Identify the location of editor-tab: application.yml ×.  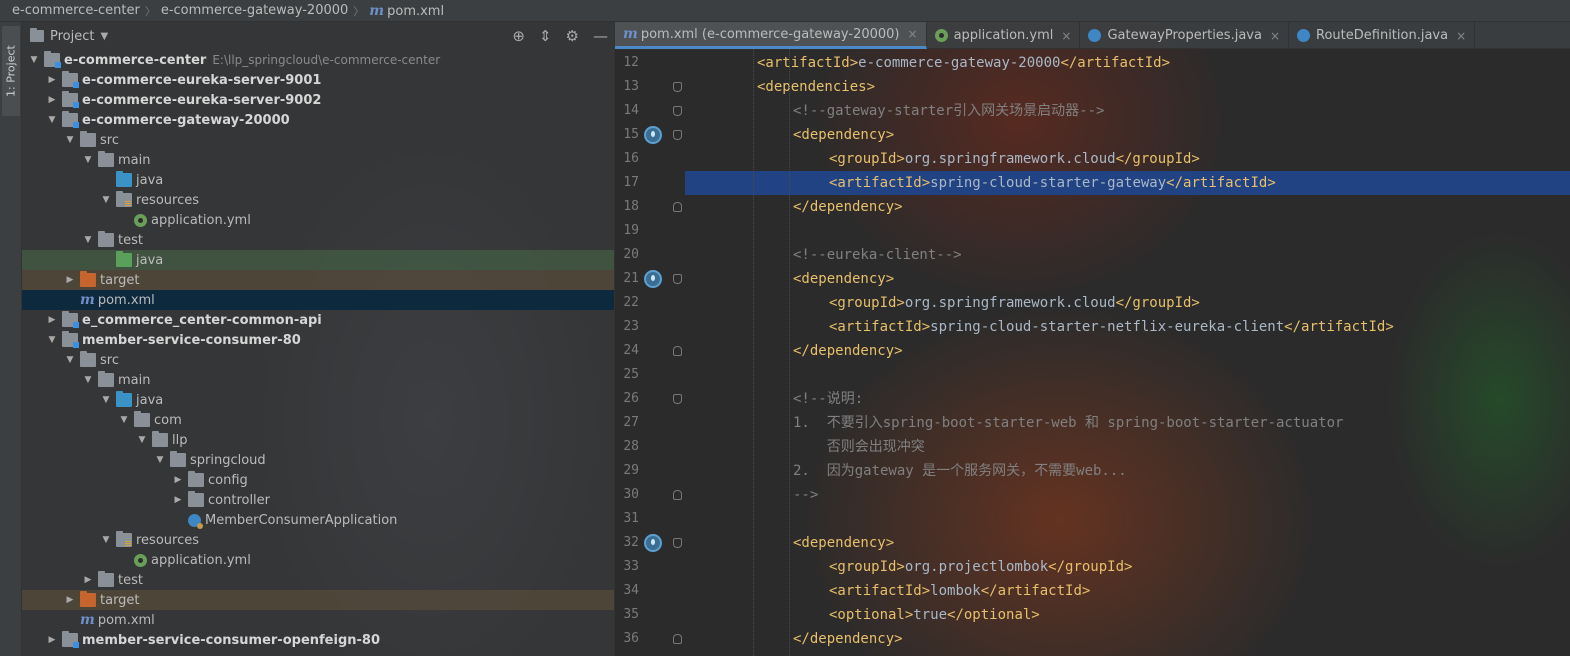
(1004, 35).